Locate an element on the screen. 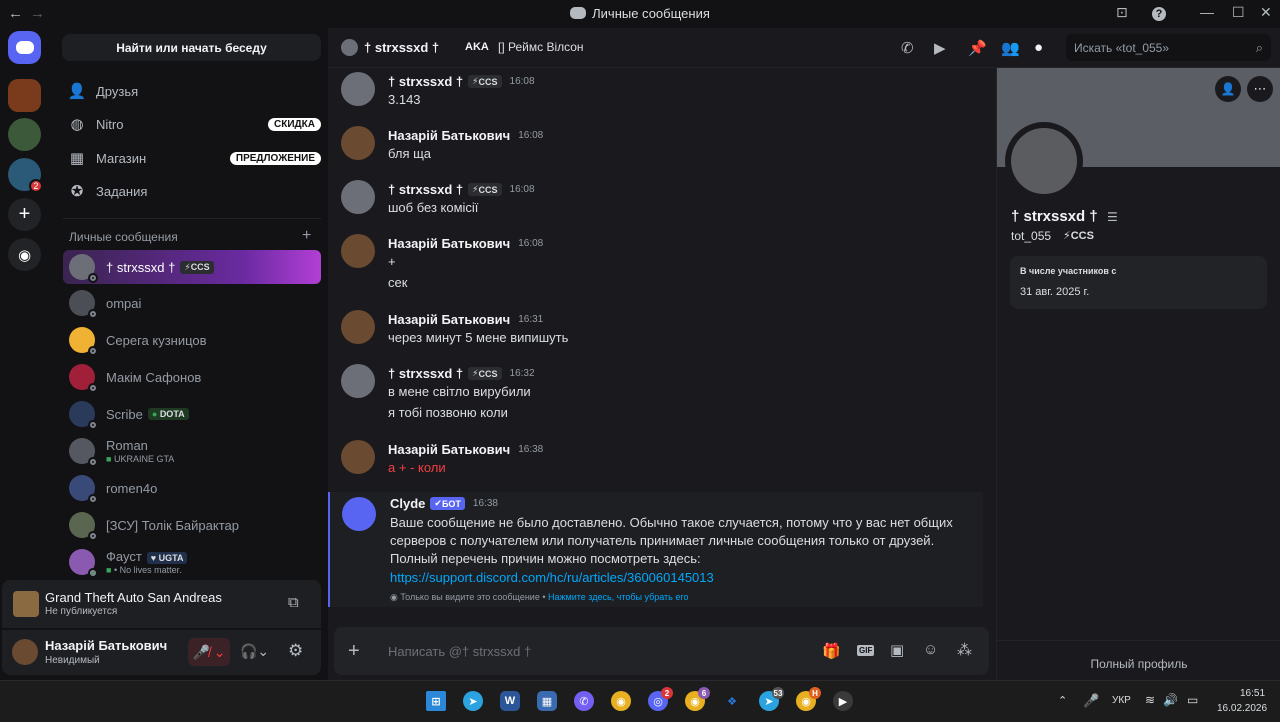  minimize-button: — is located at coordinates (1207, 12).